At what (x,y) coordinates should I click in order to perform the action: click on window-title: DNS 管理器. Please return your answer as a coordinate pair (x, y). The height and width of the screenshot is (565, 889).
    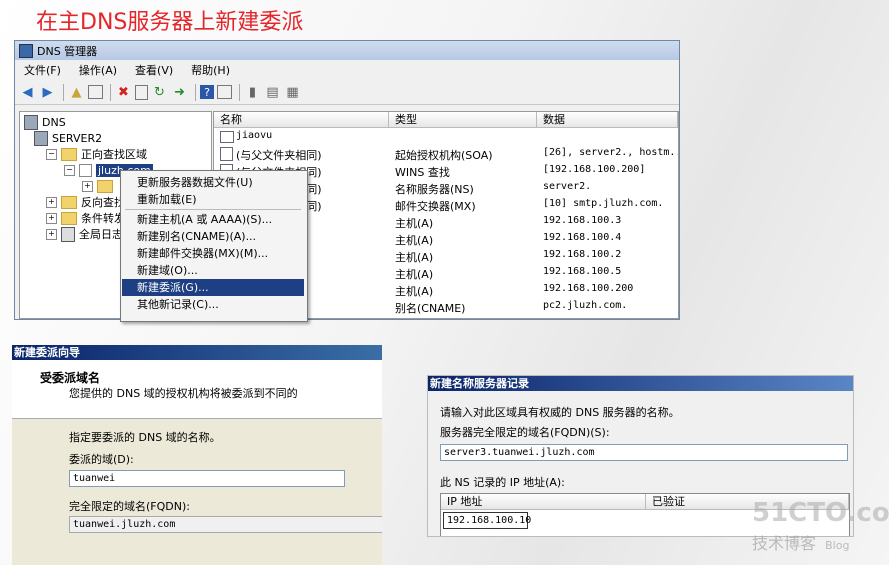
    Looking at the image, I should click on (67, 51).